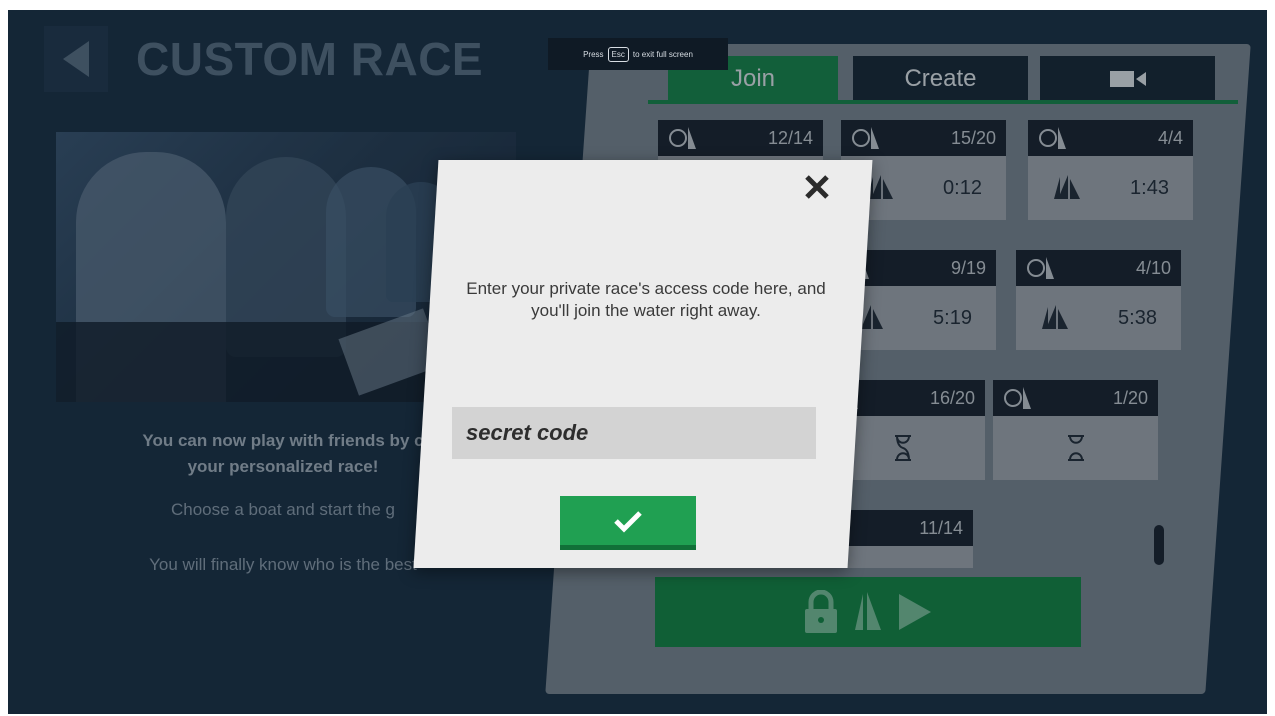  What do you see at coordinates (973, 137) in the screenshot?
I see `player-count: 15/20` at bounding box center [973, 137].